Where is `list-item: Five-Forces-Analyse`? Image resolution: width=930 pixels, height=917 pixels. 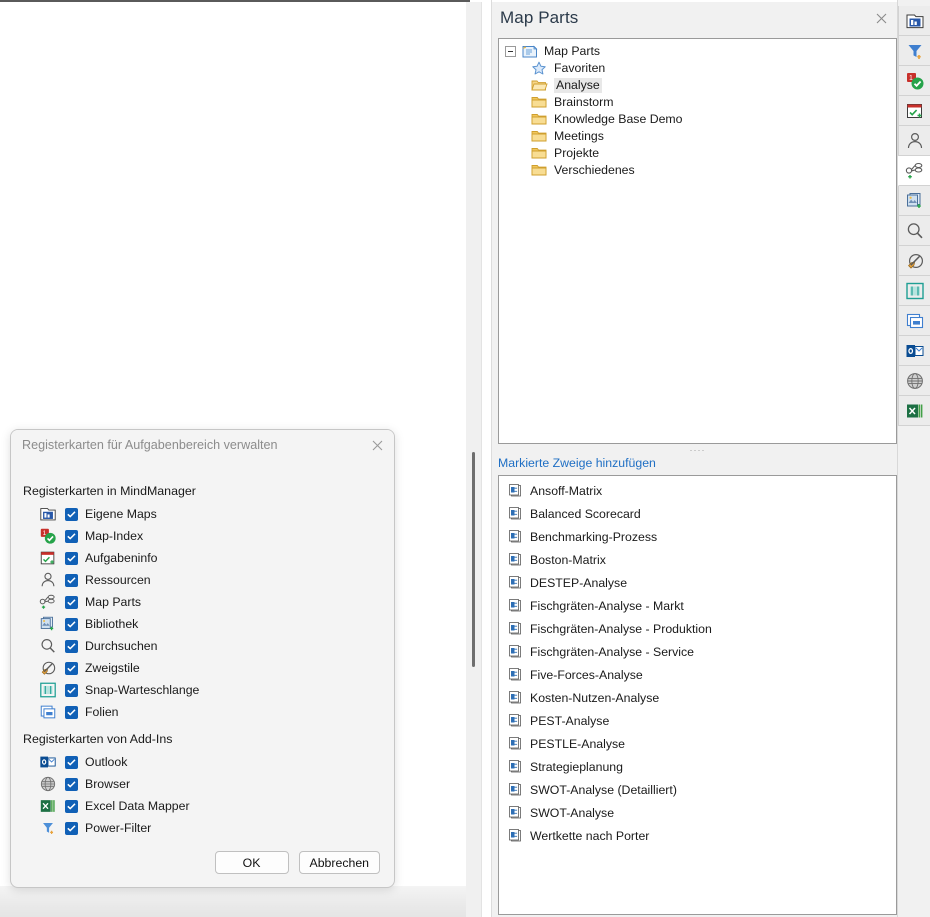
list-item: Five-Forces-Analyse is located at coordinates (697, 674).